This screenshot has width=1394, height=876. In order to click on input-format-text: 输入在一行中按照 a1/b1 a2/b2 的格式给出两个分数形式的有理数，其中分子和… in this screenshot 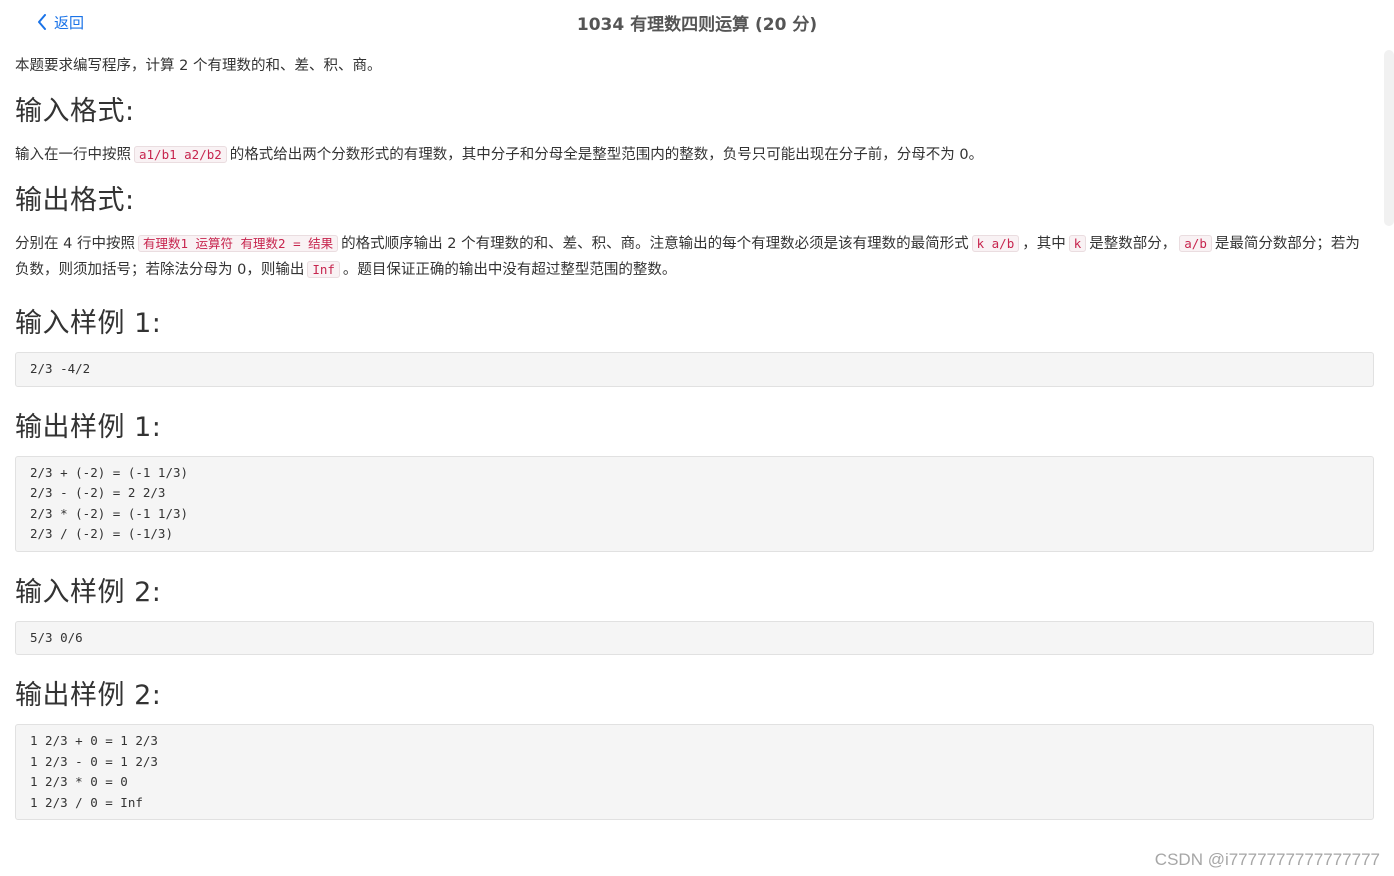, I will do `click(499, 154)`.